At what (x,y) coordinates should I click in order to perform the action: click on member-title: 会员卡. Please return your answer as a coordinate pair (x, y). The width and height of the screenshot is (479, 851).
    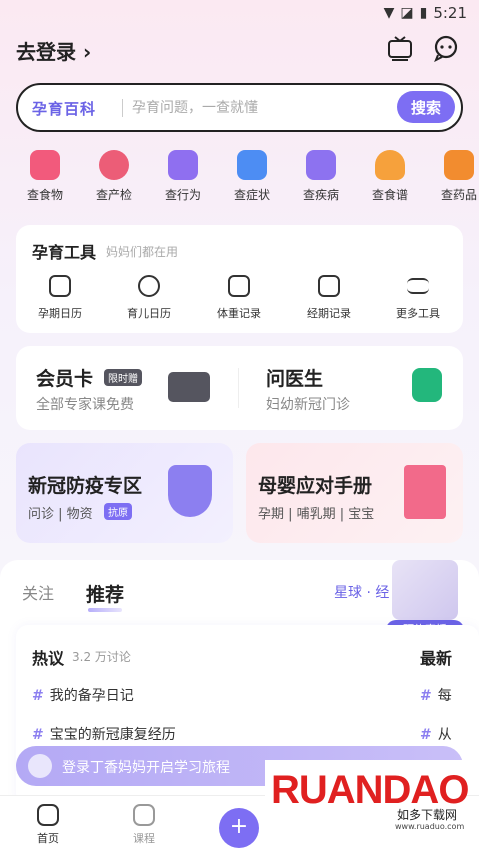
    Looking at the image, I should click on (65, 379).